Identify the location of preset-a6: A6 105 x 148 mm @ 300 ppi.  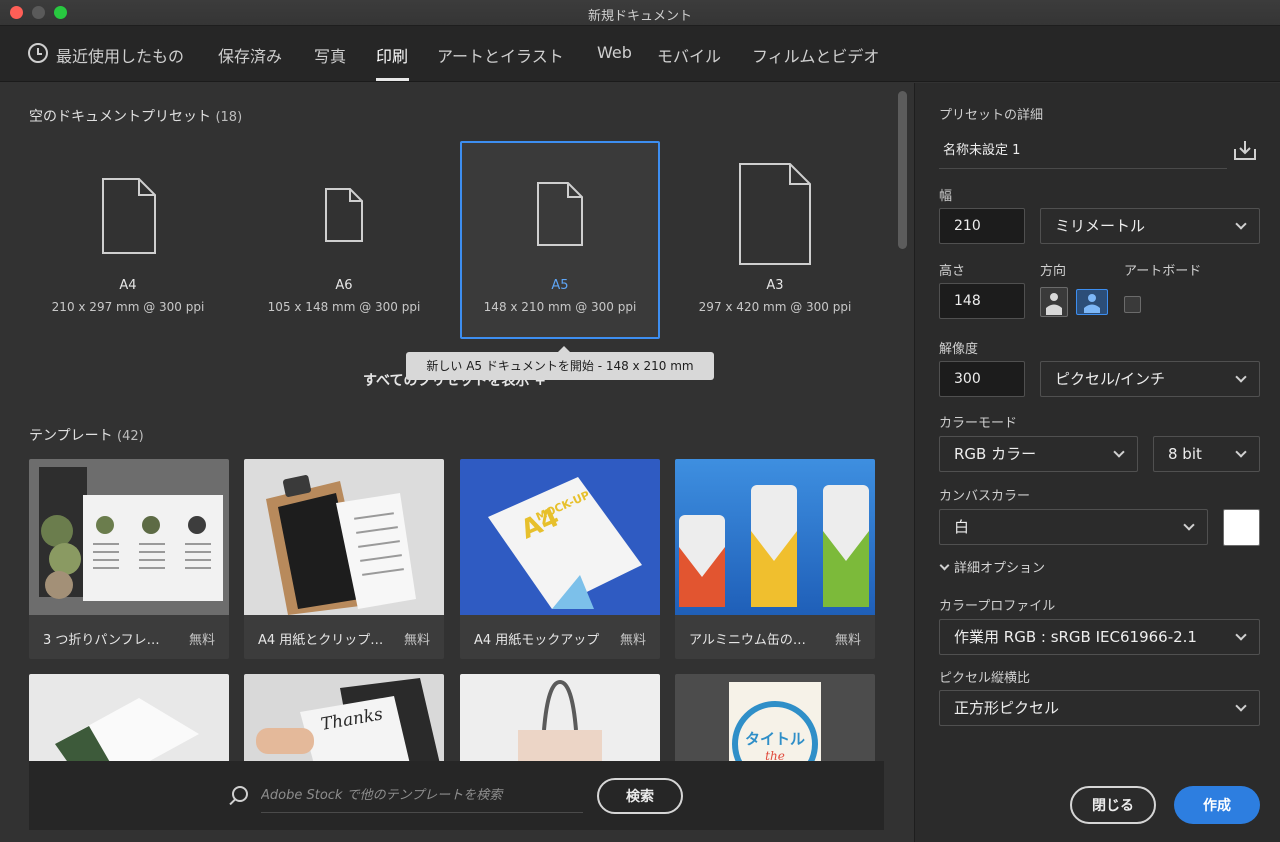
(344, 240).